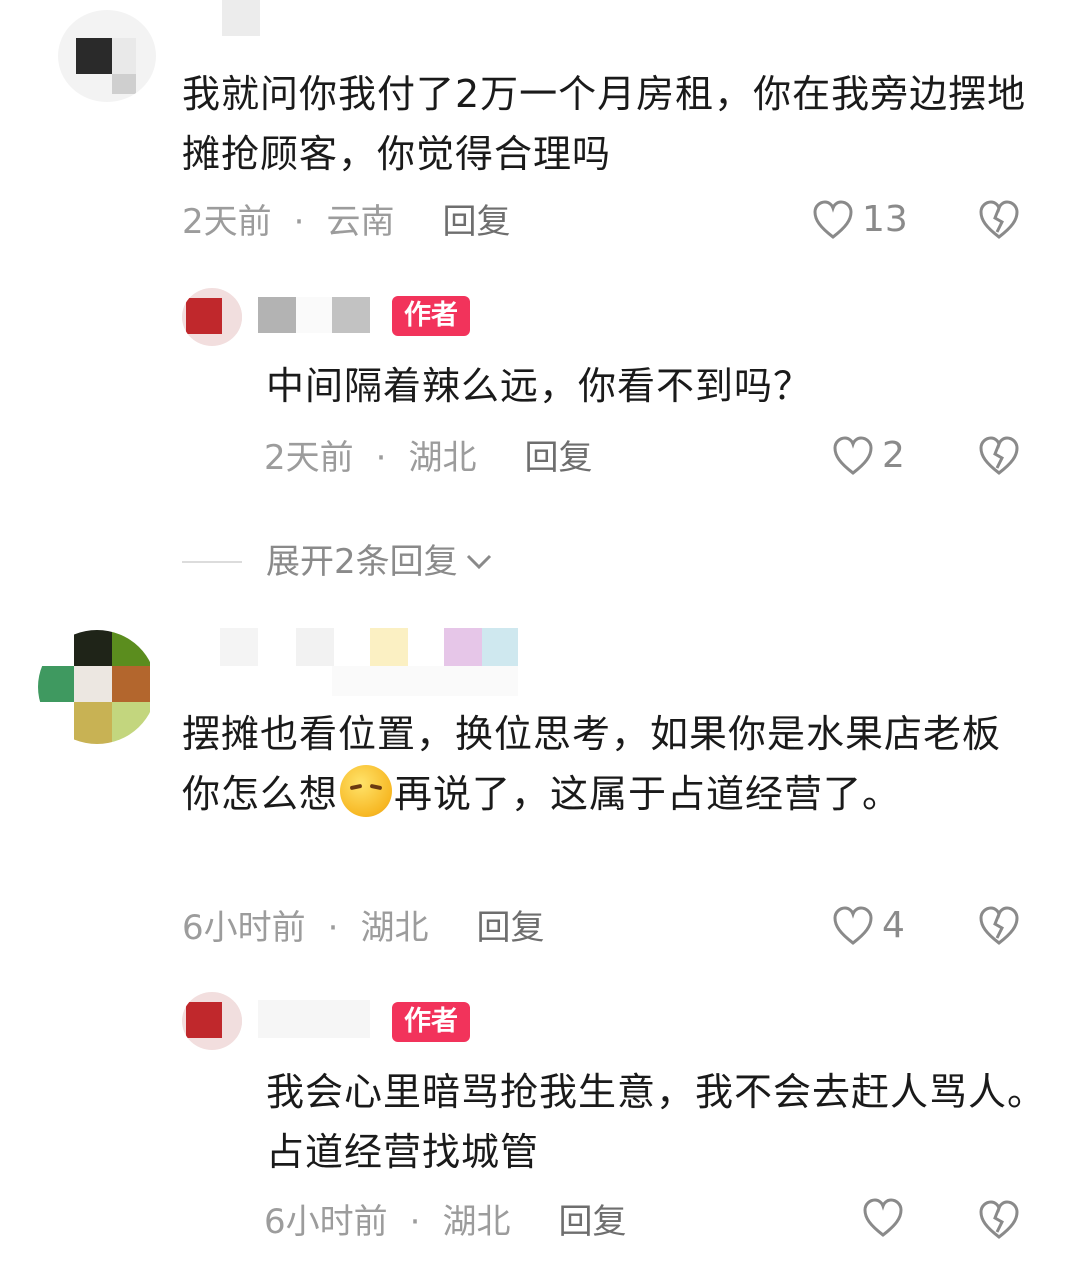 The height and width of the screenshot is (1278, 1078). What do you see at coordinates (212, 562) in the screenshot?
I see `expand-divider` at bounding box center [212, 562].